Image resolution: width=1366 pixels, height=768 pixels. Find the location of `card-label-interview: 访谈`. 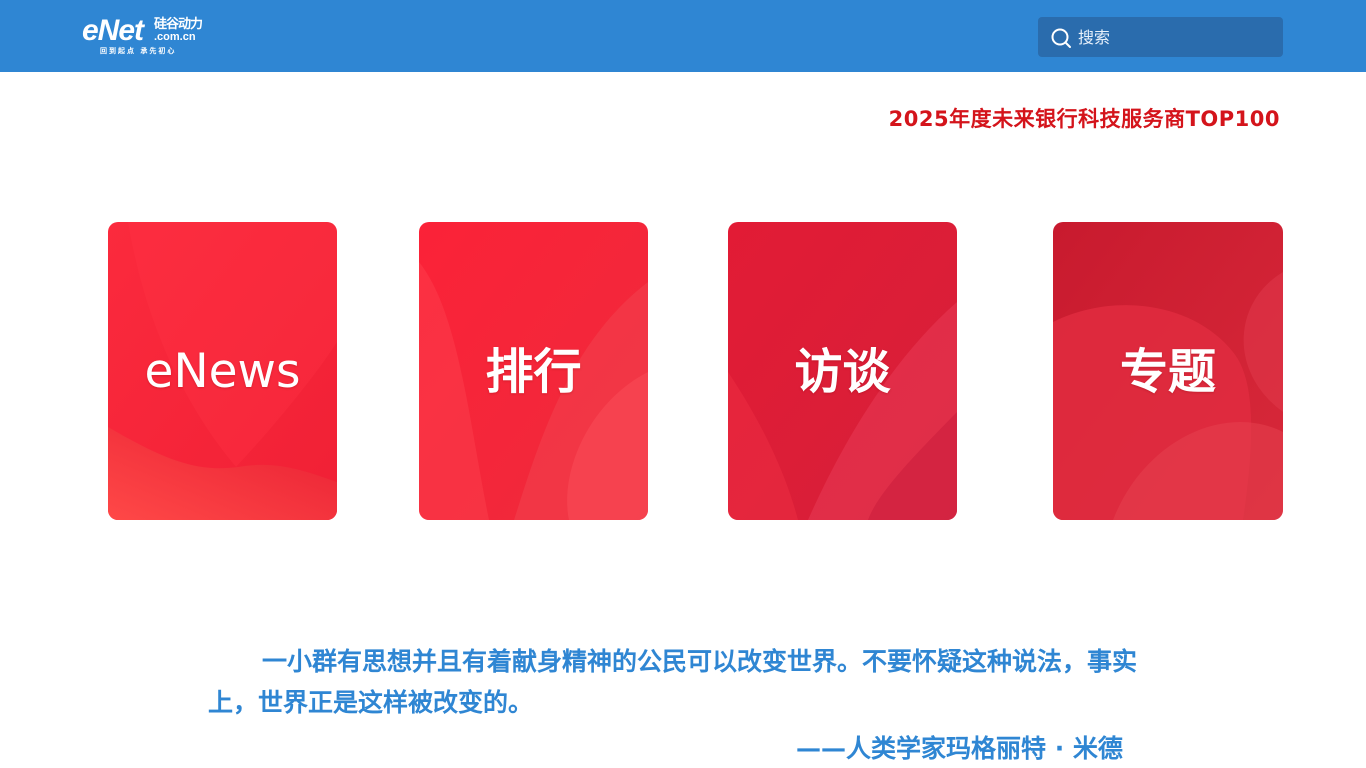

card-label-interview: 访谈 is located at coordinates (842, 372).